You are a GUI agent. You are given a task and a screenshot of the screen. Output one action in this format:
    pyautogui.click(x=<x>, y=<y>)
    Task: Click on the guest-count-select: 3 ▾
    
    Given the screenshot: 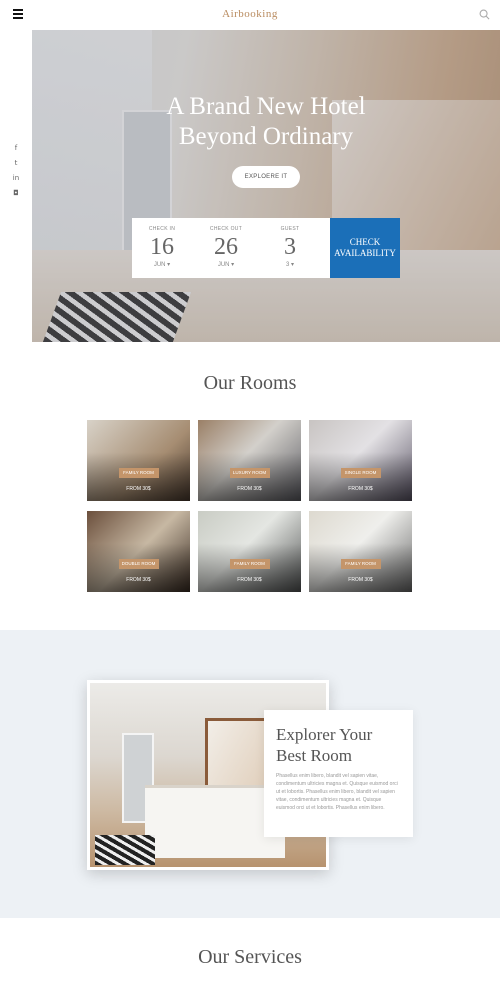 What is the action you would take?
    pyautogui.click(x=290, y=264)
    